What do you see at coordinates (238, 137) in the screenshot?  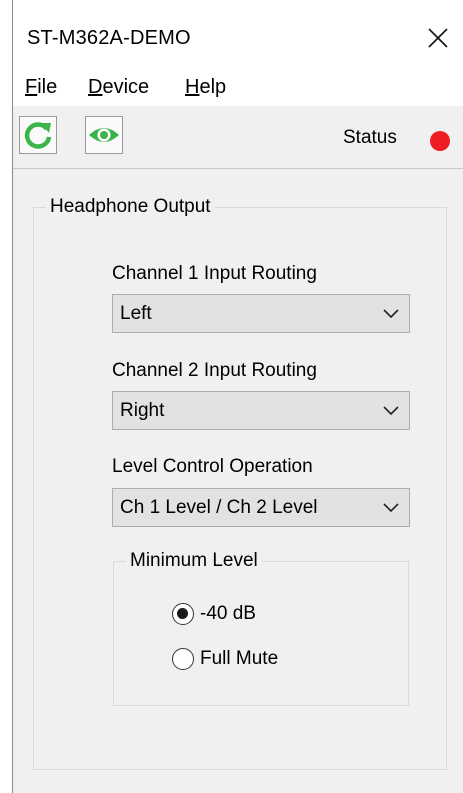 I see `toolbar: Status` at bounding box center [238, 137].